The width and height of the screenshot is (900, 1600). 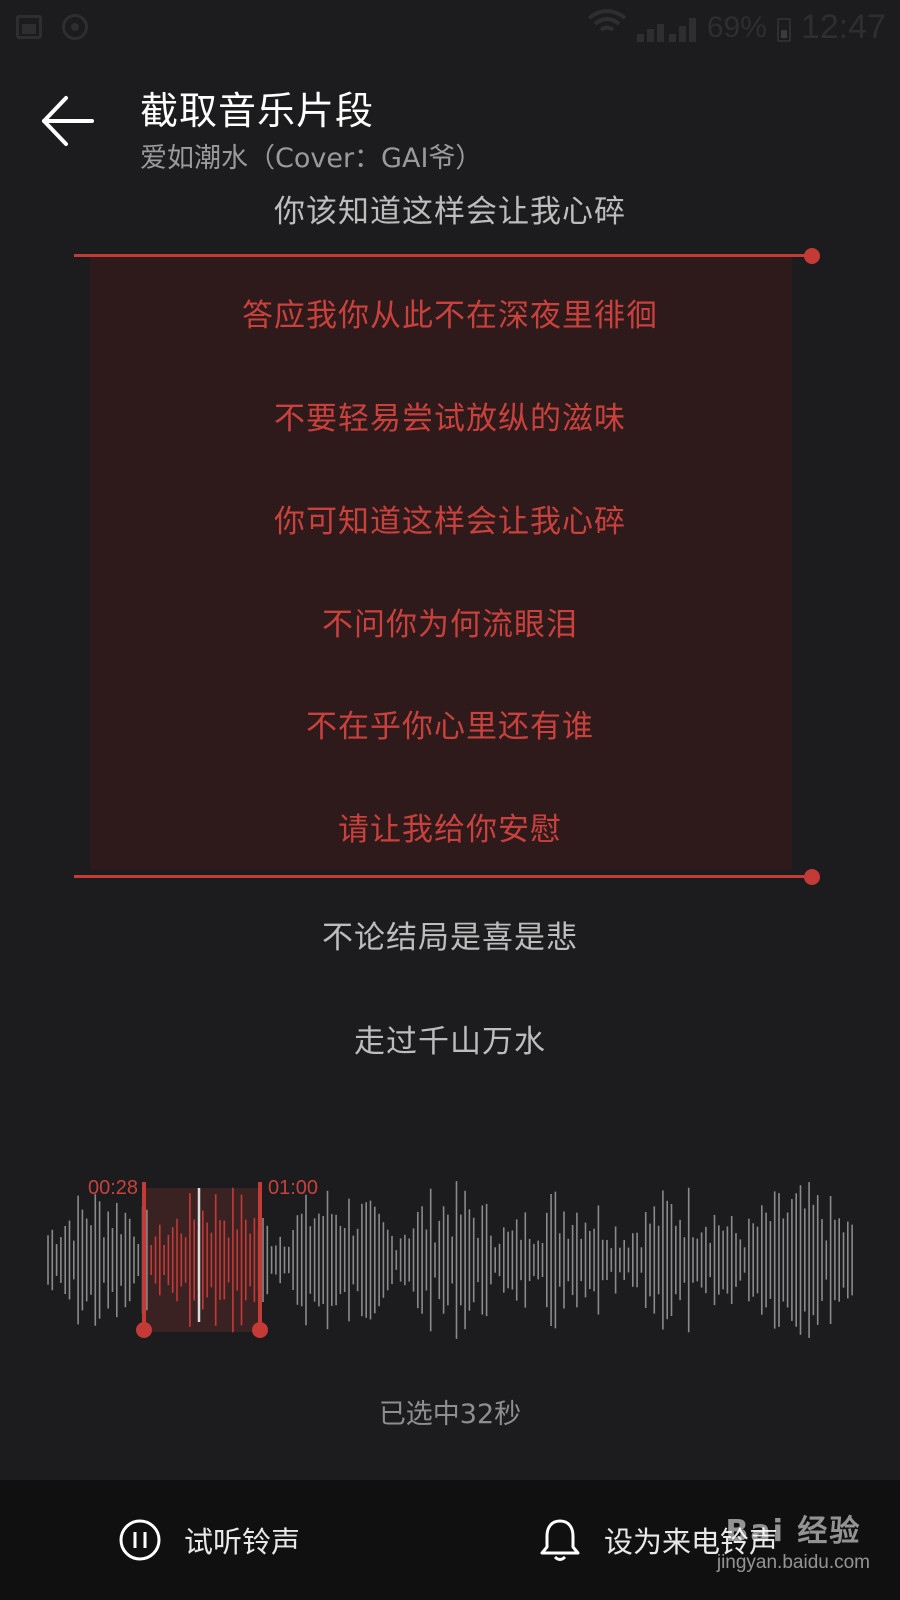 I want to click on back-button, so click(x=68, y=122).